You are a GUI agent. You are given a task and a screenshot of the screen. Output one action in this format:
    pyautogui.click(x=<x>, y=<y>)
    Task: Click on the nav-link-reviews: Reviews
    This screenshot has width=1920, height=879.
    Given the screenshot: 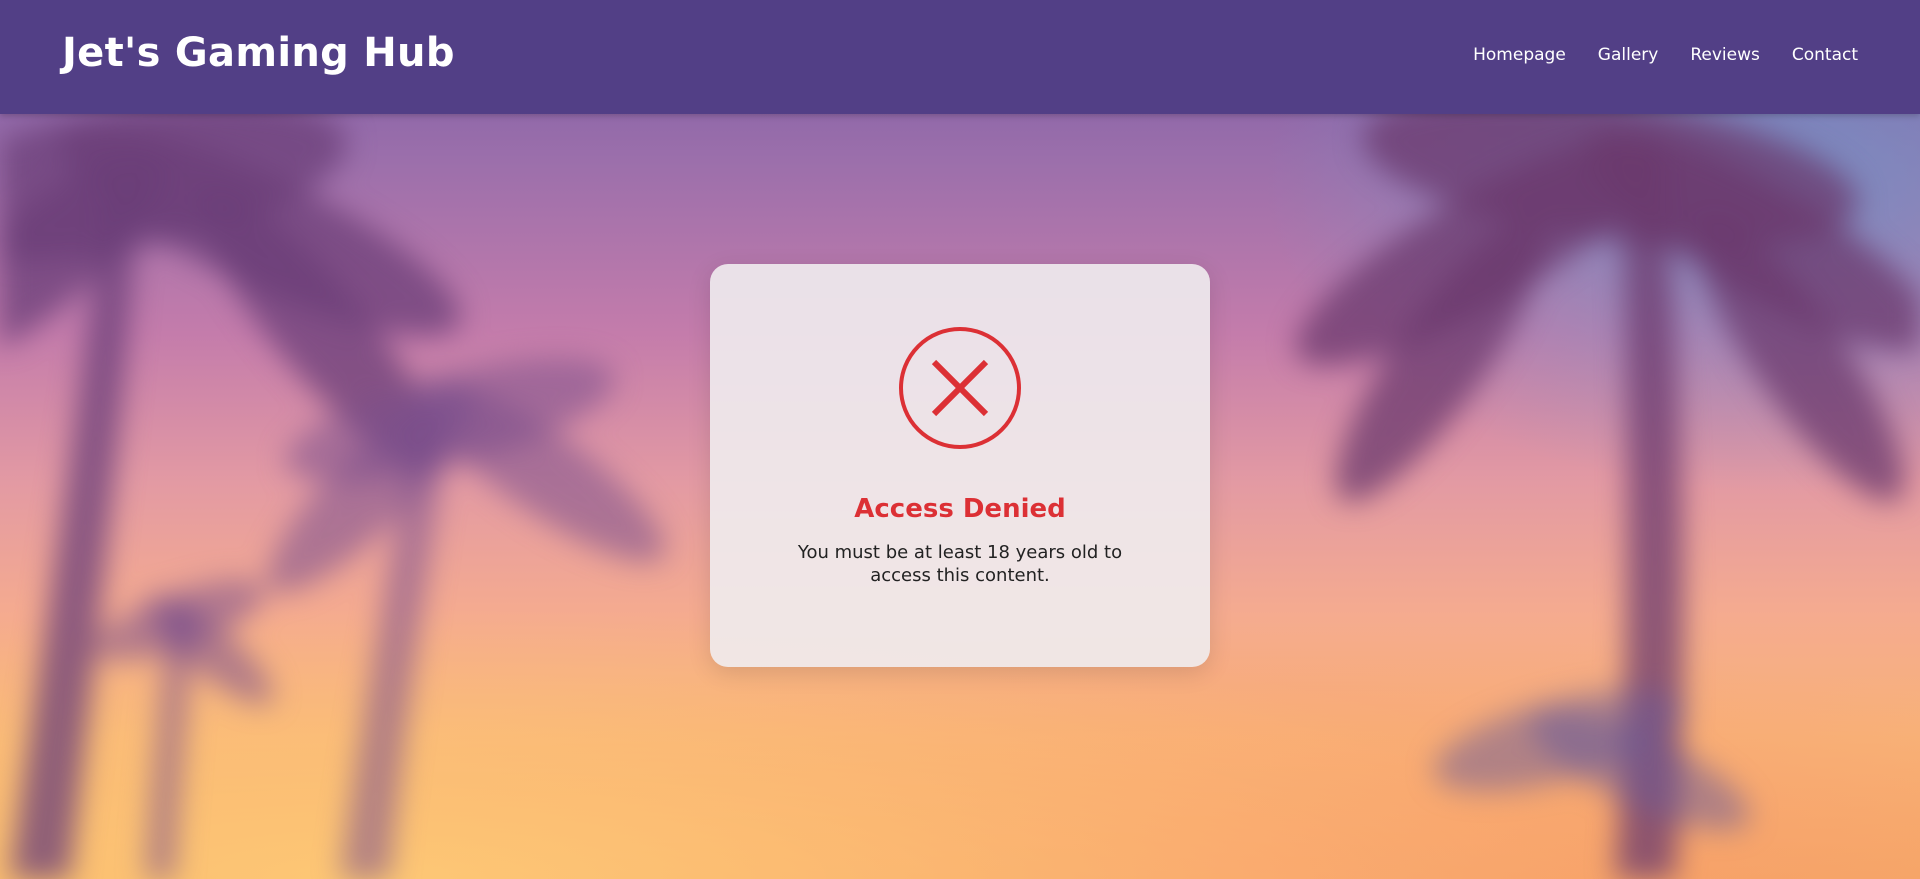 What is the action you would take?
    pyautogui.click(x=1725, y=55)
    